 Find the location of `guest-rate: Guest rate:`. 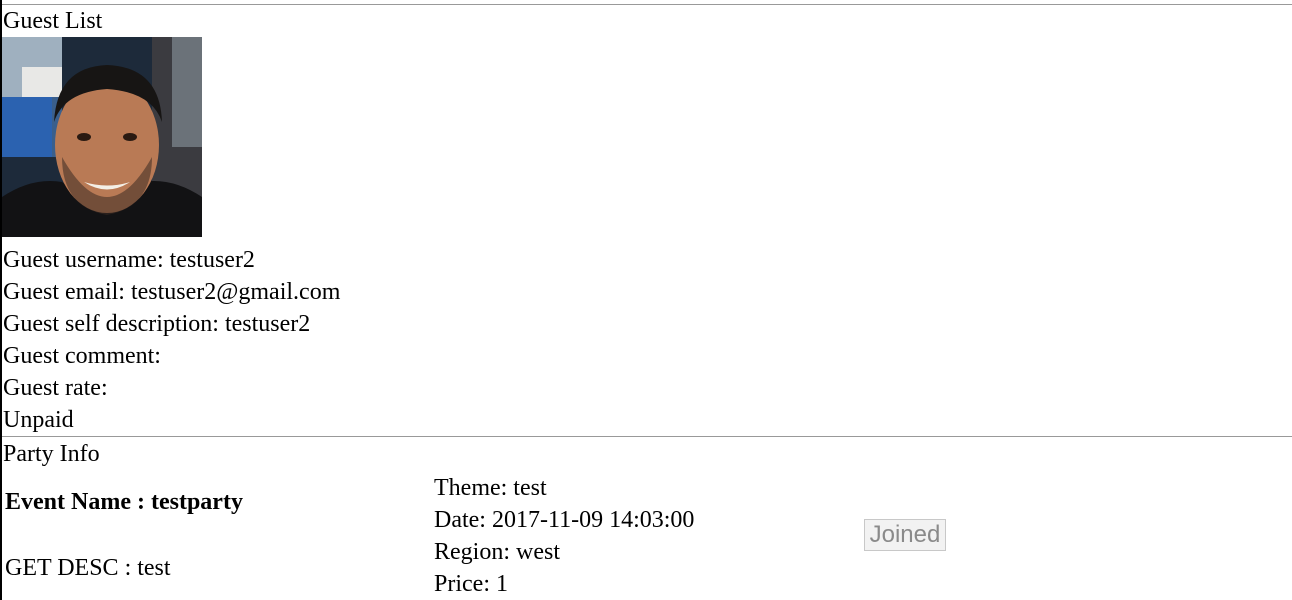

guest-rate: Guest rate: is located at coordinates (55, 388).